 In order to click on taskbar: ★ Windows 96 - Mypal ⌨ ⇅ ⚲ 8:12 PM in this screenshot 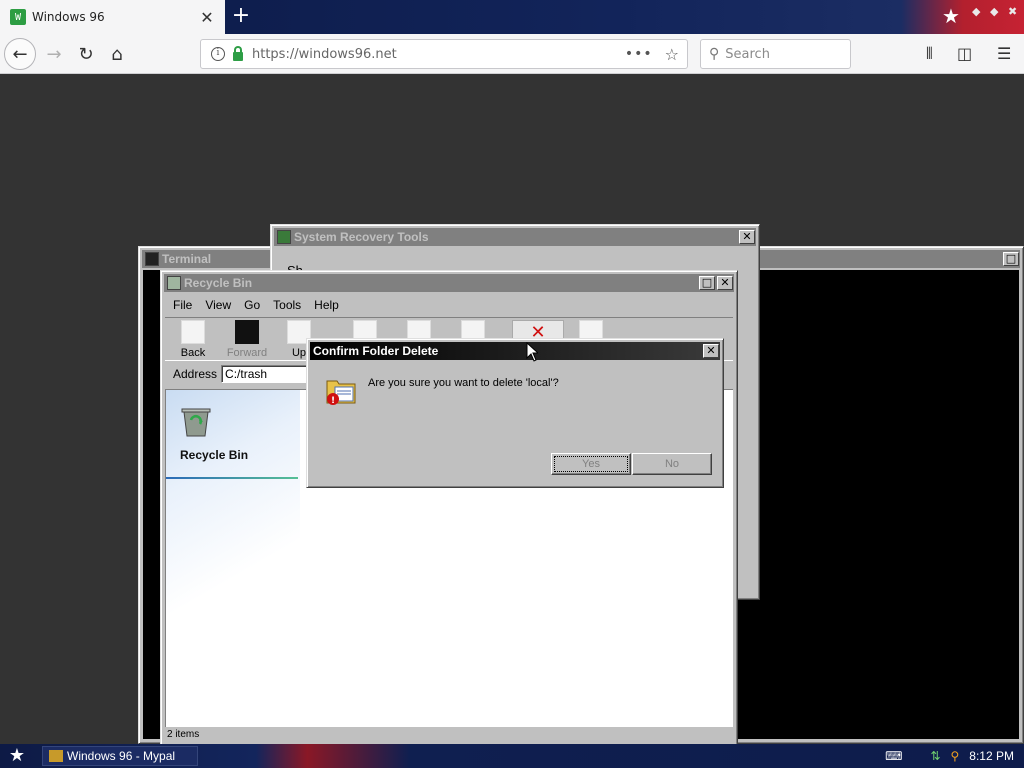, I will do `click(512, 756)`.